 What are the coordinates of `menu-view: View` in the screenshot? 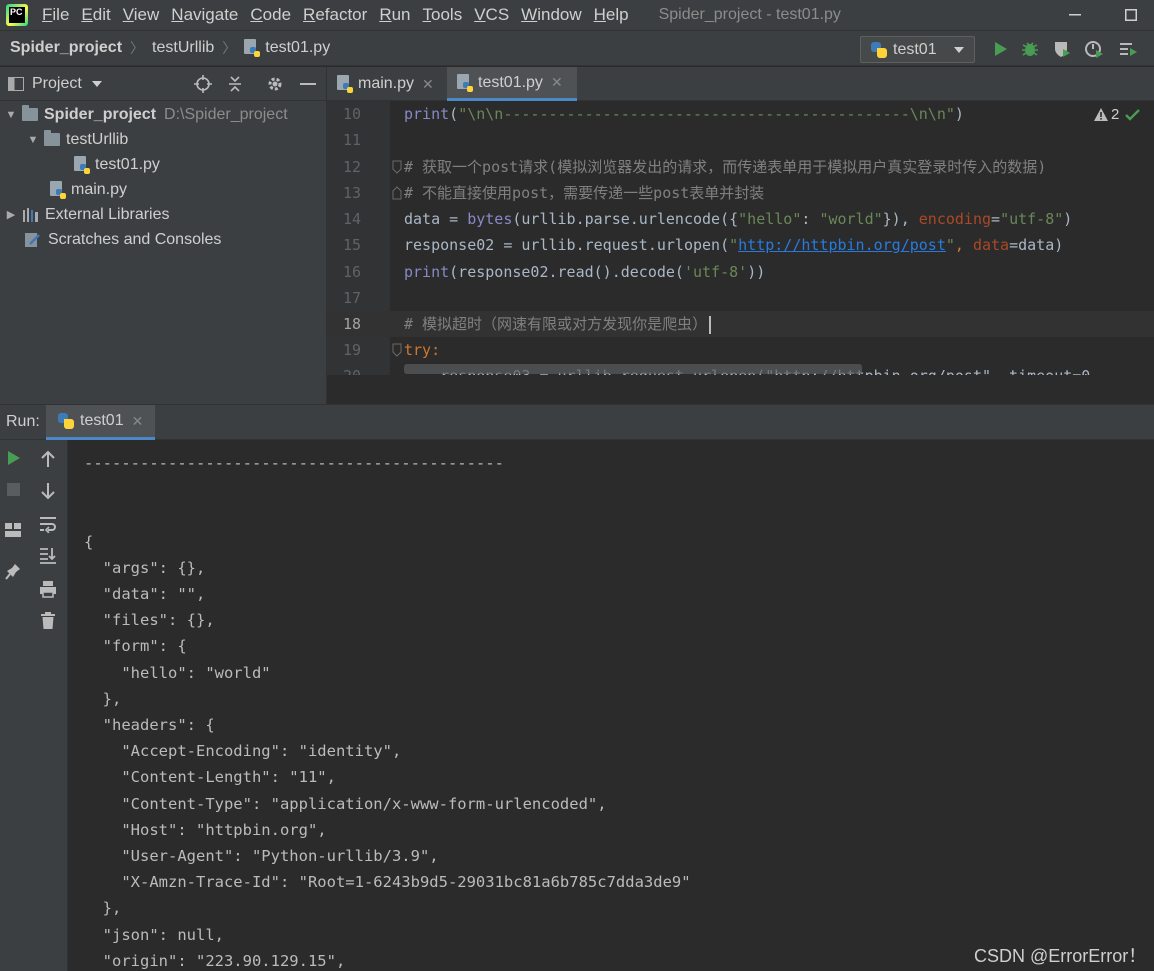 It's located at (141, 15).